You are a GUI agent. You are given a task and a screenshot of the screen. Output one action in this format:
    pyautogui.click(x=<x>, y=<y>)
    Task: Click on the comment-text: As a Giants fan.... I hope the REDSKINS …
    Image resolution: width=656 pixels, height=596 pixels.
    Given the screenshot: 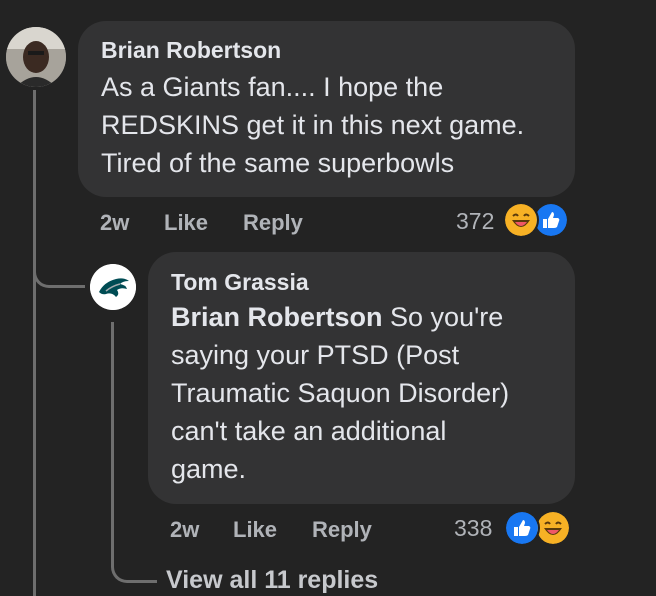 What is the action you would take?
    pyautogui.click(x=338, y=125)
    